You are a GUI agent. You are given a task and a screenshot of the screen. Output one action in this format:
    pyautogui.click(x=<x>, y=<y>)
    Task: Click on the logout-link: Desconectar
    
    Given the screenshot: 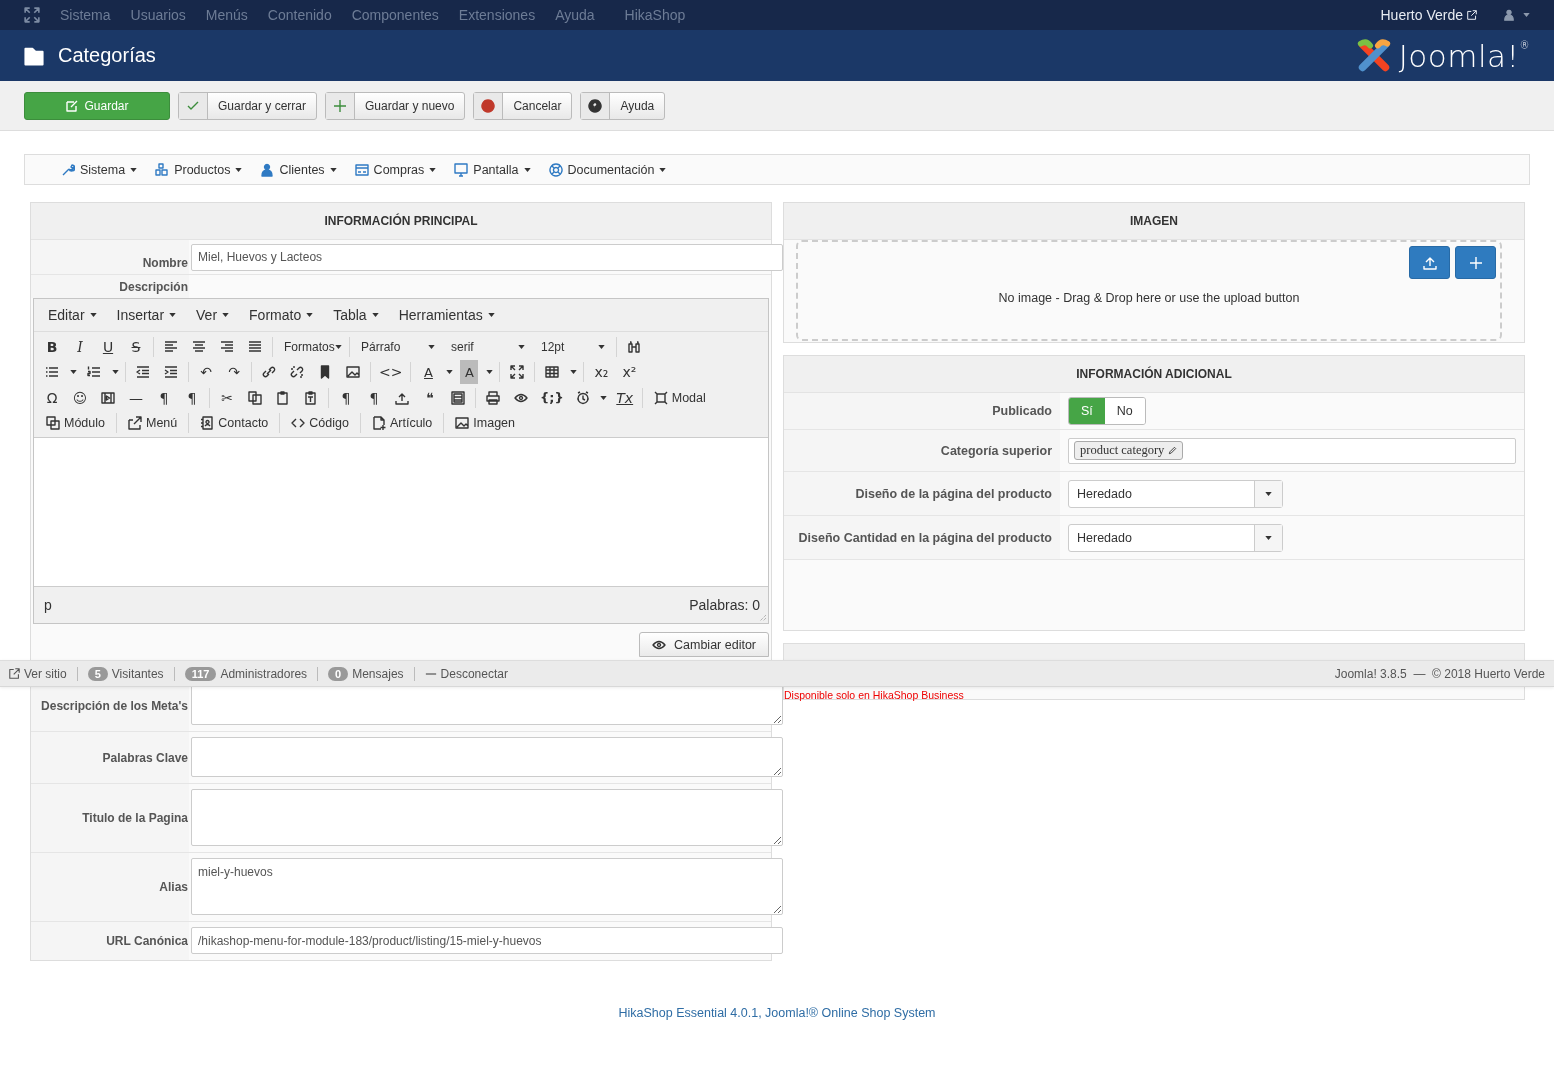 What is the action you would take?
    pyautogui.click(x=466, y=673)
    